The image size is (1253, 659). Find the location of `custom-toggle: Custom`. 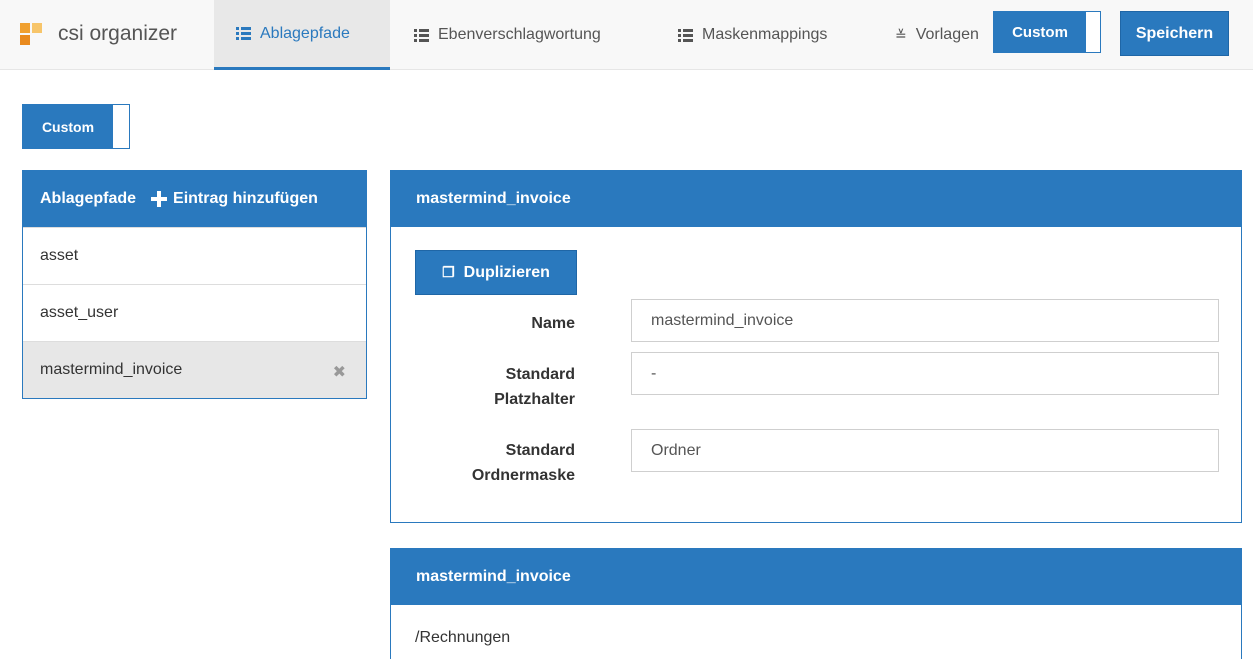

custom-toggle: Custom is located at coordinates (76, 126).